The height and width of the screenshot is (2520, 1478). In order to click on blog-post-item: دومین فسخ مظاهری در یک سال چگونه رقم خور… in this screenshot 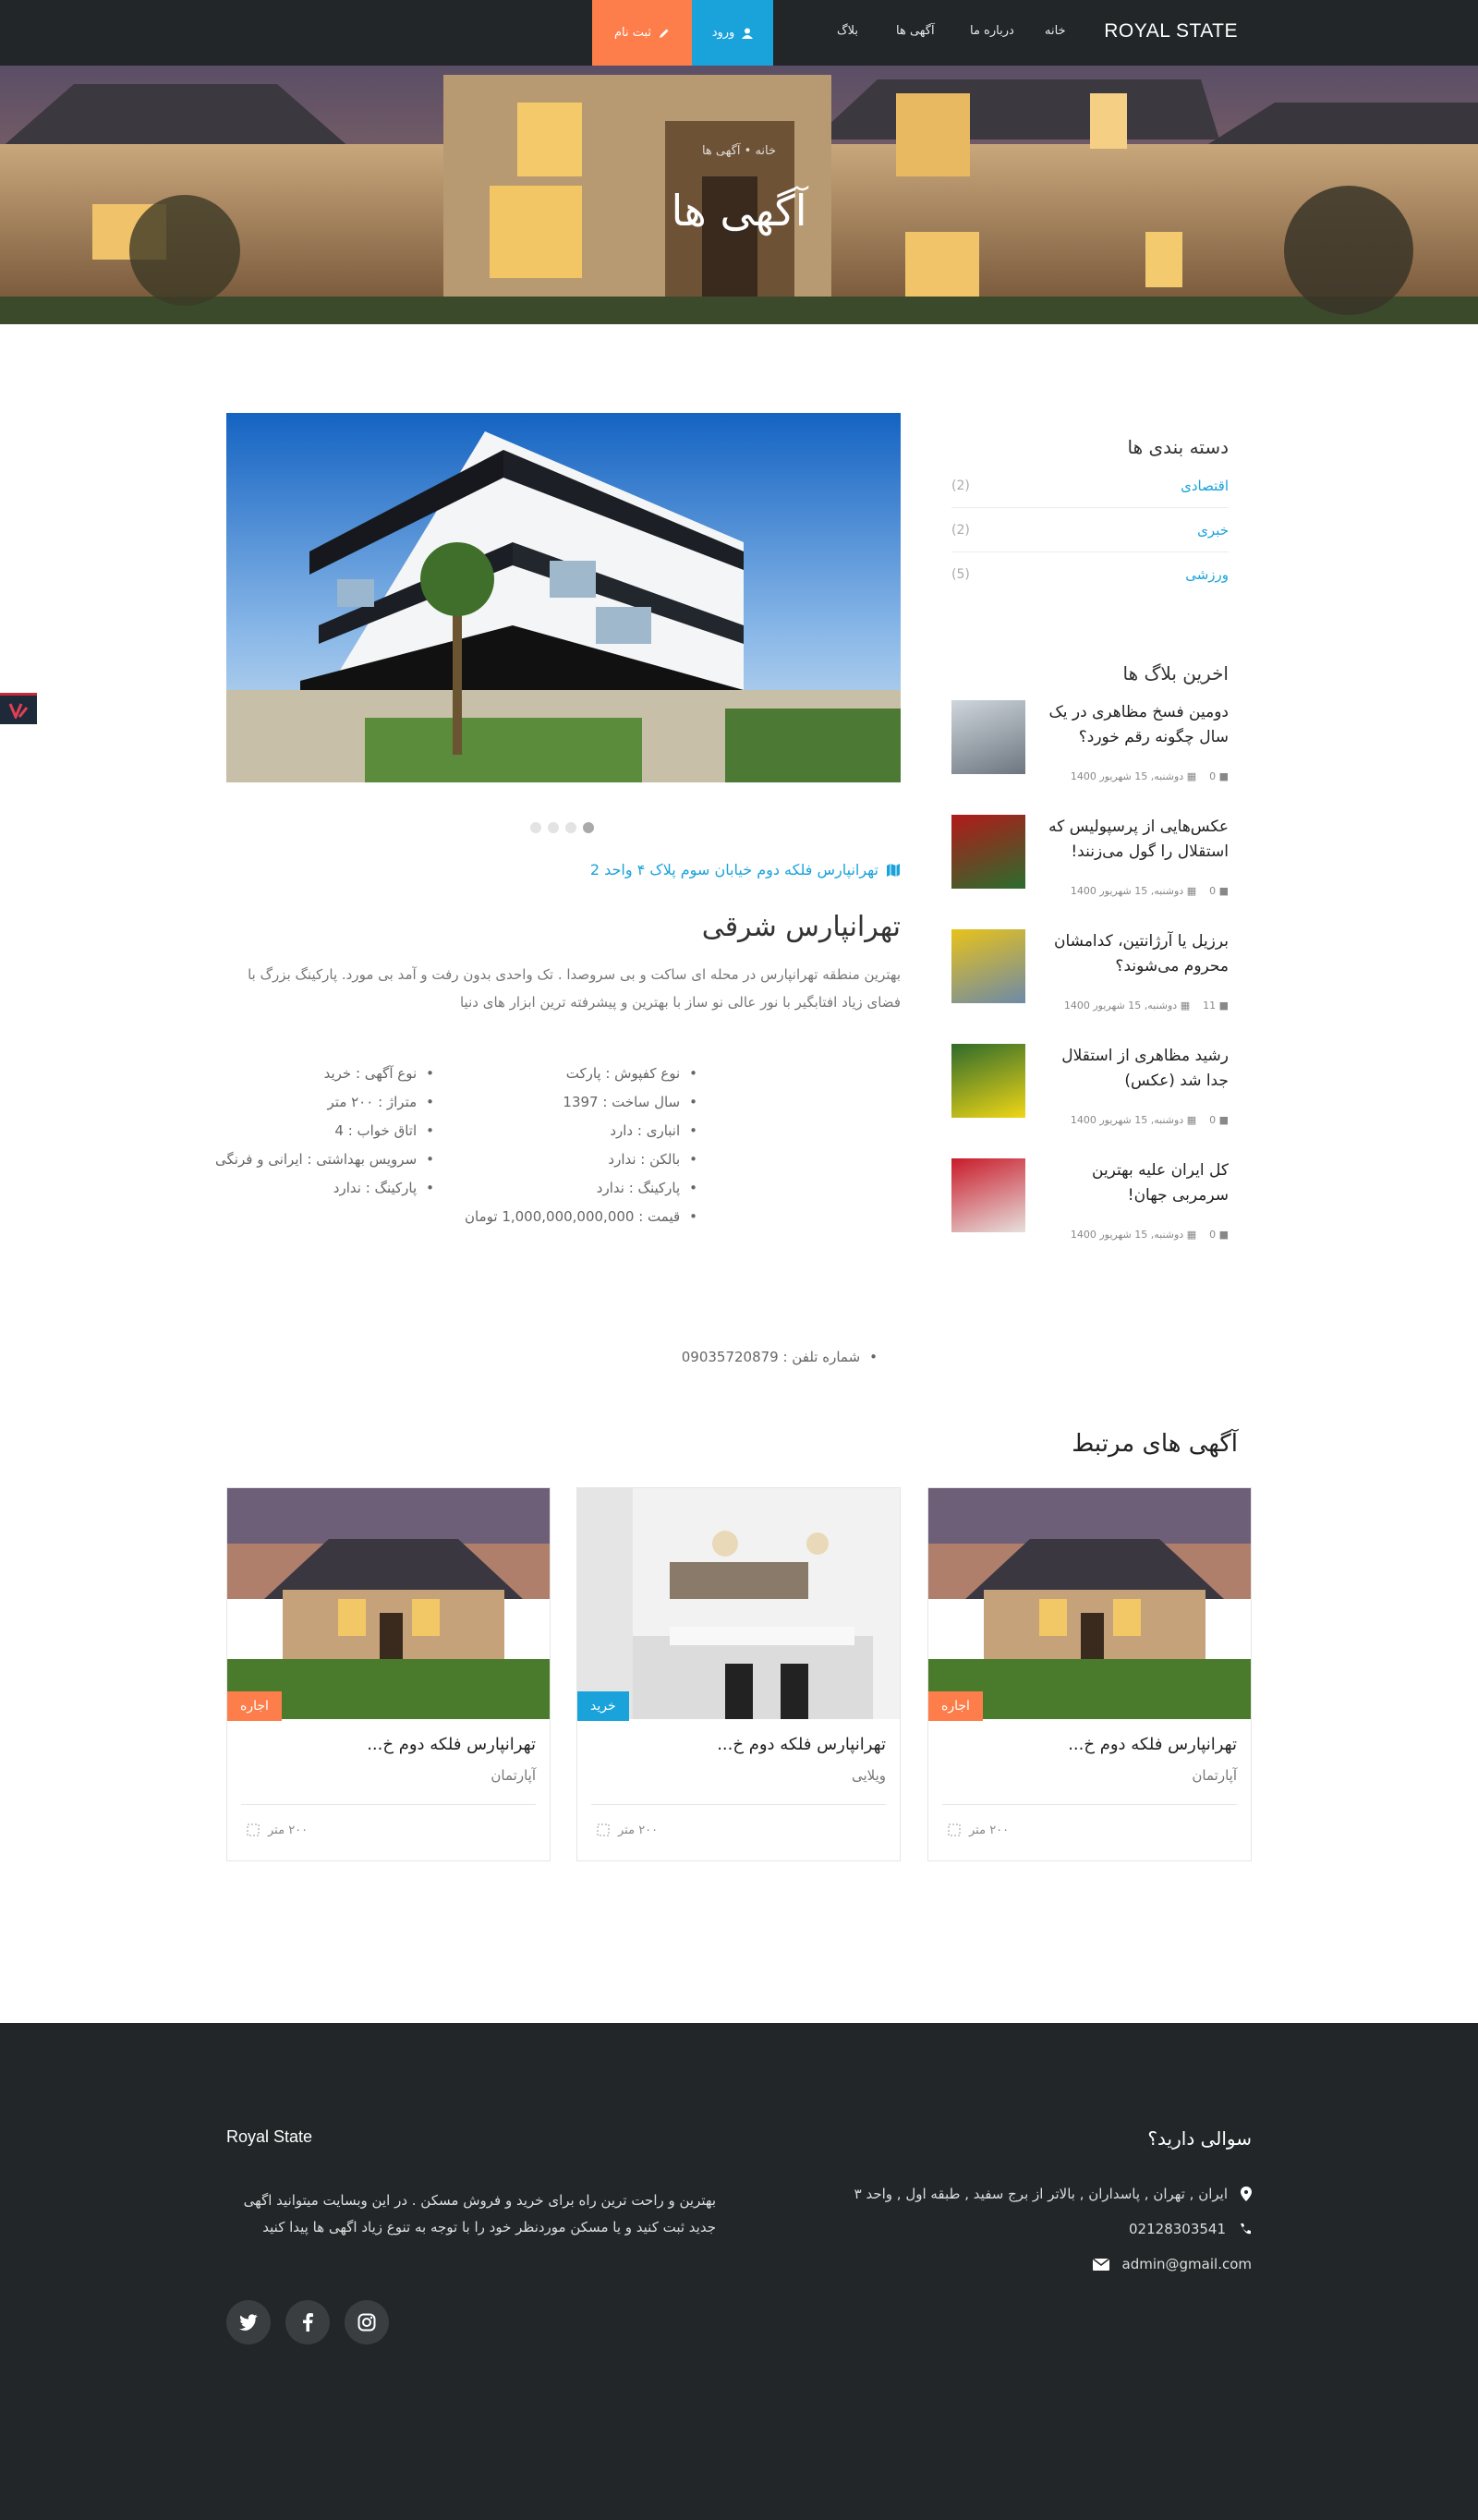, I will do `click(1090, 746)`.